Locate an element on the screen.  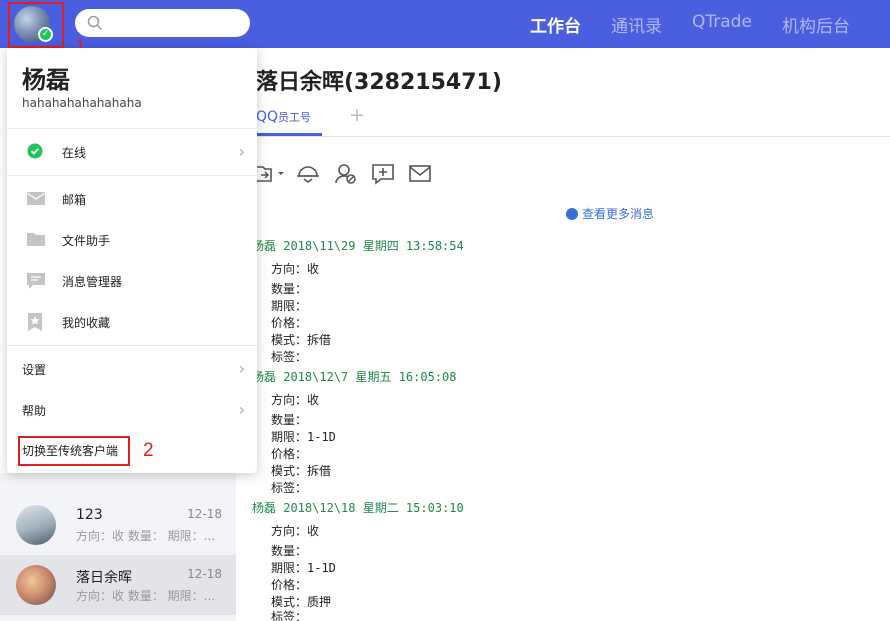
menu-item-label: 邮箱 is located at coordinates (74, 200).